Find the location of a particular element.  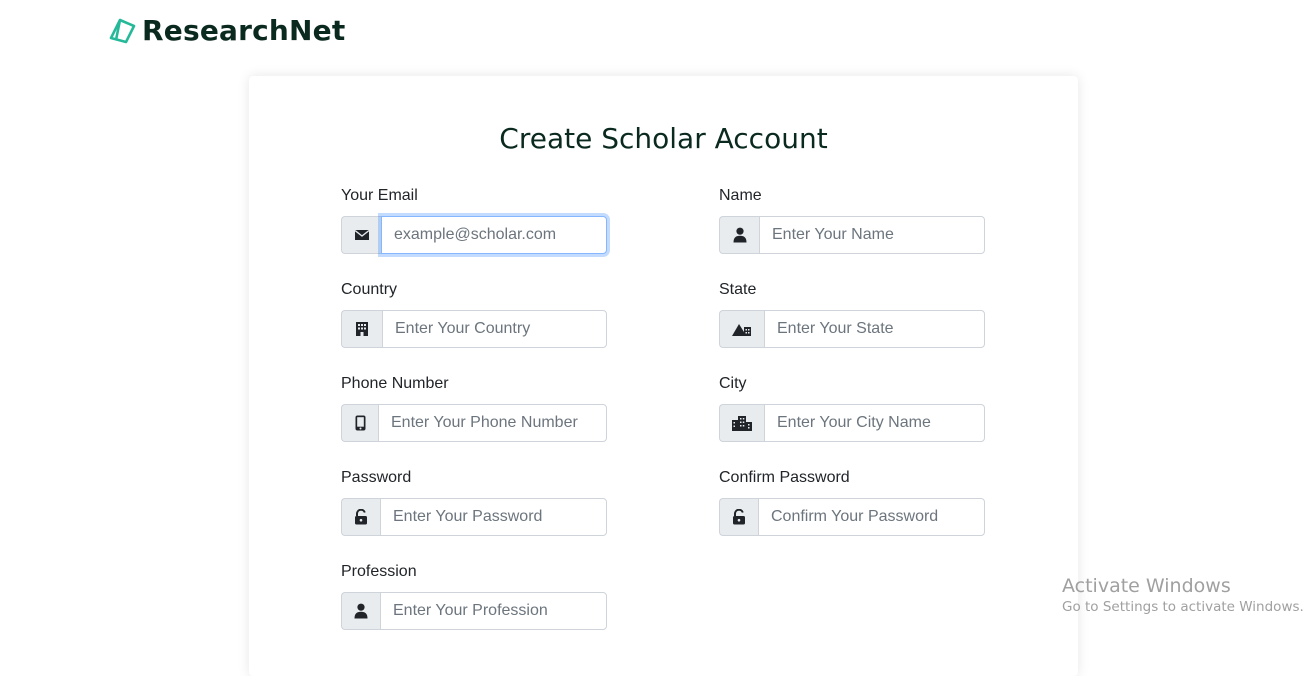

email-label: Your Email is located at coordinates (379, 195).